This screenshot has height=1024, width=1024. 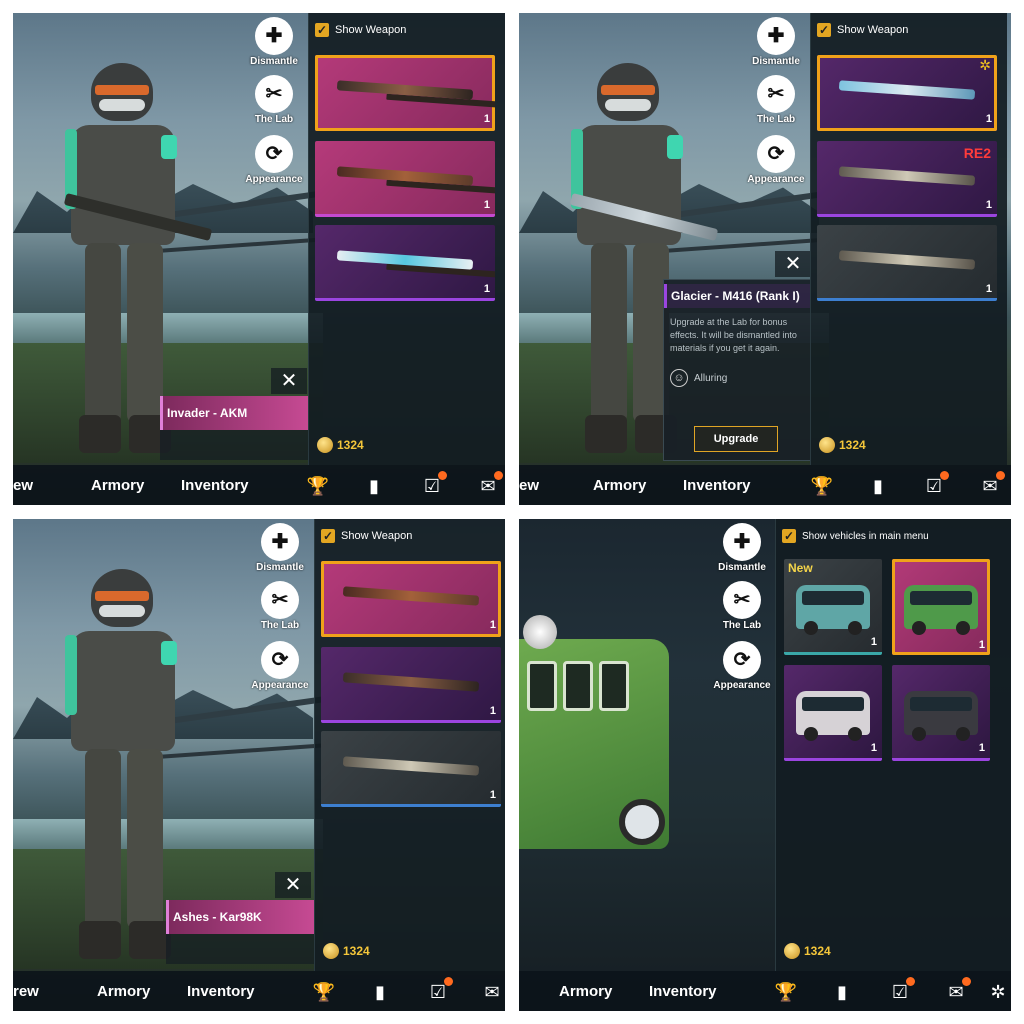 What do you see at coordinates (26, 991) in the screenshot?
I see `tab-crew-partial: rew` at bounding box center [26, 991].